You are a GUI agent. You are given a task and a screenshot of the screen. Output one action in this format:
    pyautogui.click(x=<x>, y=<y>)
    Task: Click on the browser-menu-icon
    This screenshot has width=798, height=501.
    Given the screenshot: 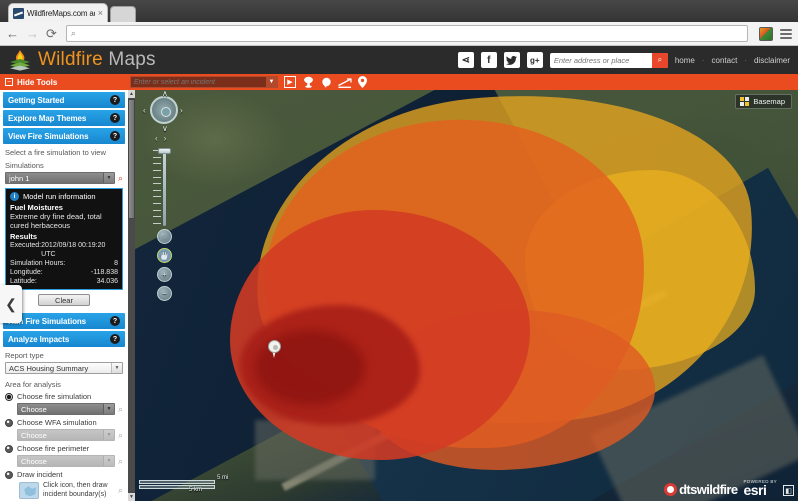 What is the action you would take?
    pyautogui.click(x=786, y=33)
    